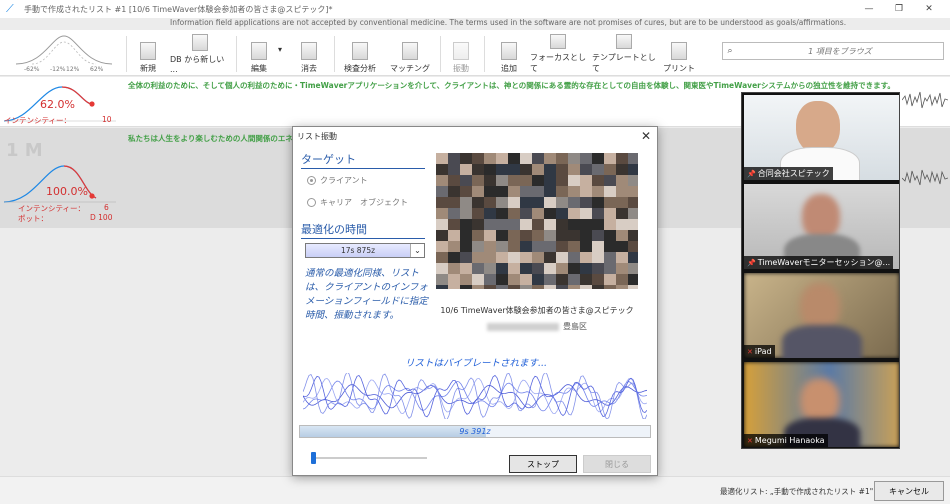 Image resolution: width=950 pixels, height=504 pixels. I want to click on intensity-label: インテンシティー：, so click(38, 120).